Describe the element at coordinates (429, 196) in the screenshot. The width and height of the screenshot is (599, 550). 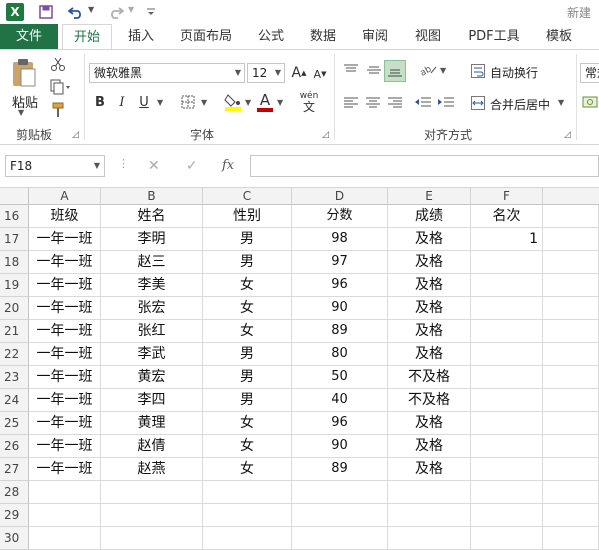
I see `column-header: E` at that location.